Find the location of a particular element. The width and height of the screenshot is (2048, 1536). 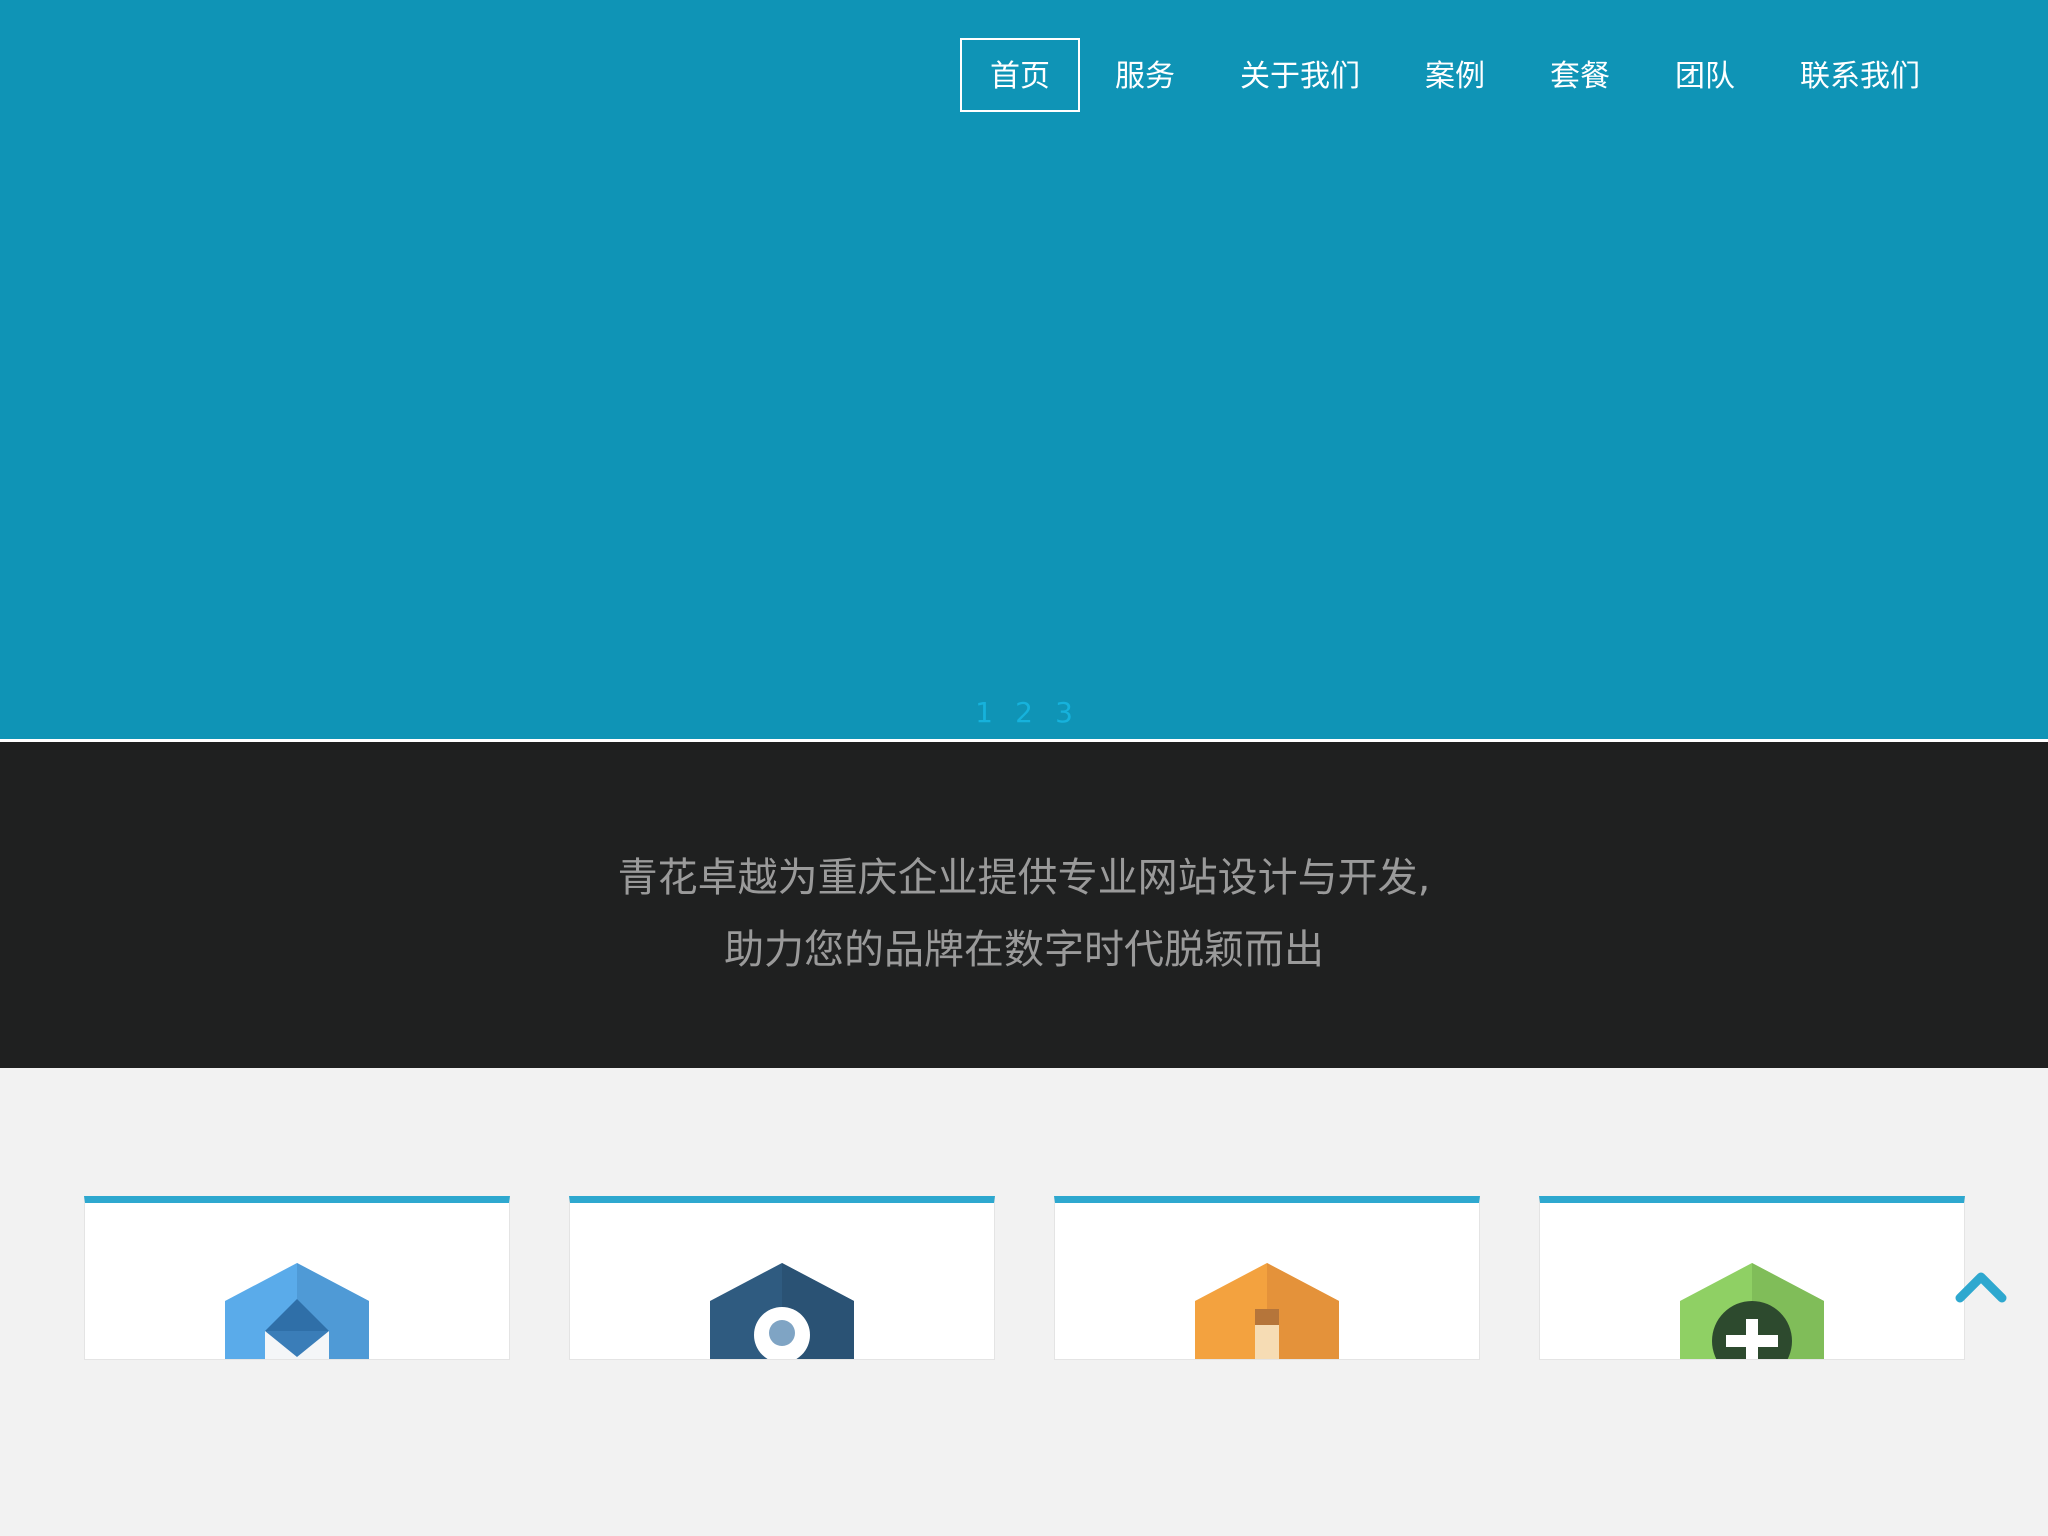

slider-pagination: 1 2 3 is located at coordinates (1024, 712).